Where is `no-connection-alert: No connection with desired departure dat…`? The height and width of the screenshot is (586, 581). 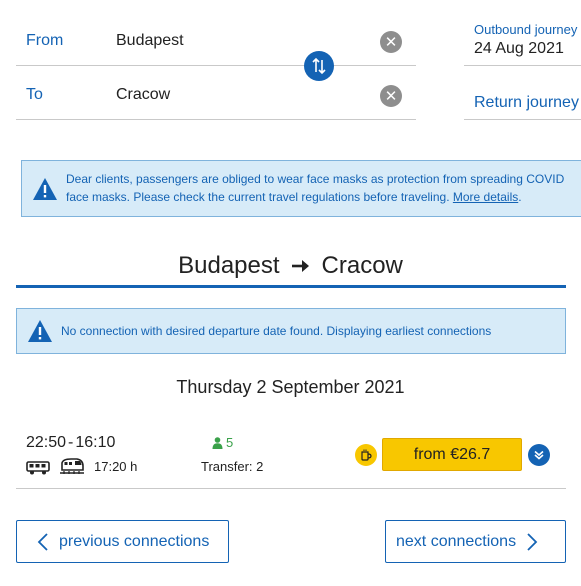
no-connection-alert: No connection with desired departure dat… is located at coordinates (291, 331).